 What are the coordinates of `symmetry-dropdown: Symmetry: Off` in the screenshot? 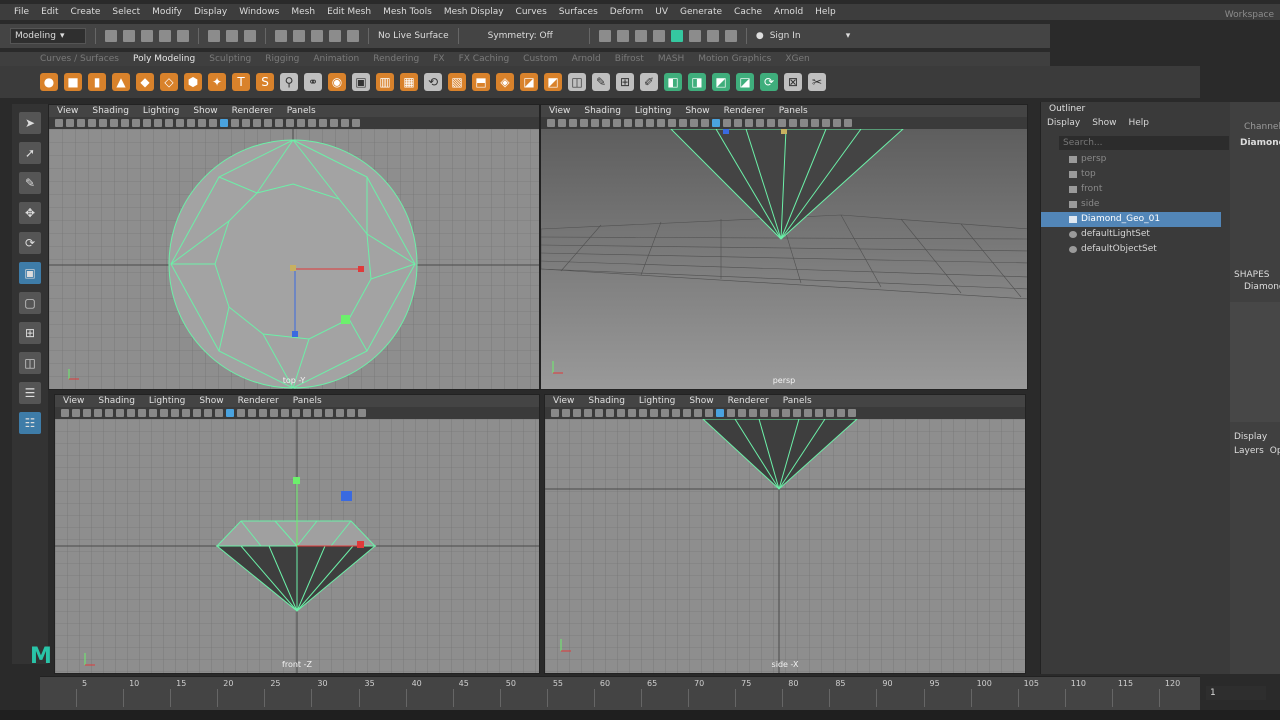 It's located at (520, 36).